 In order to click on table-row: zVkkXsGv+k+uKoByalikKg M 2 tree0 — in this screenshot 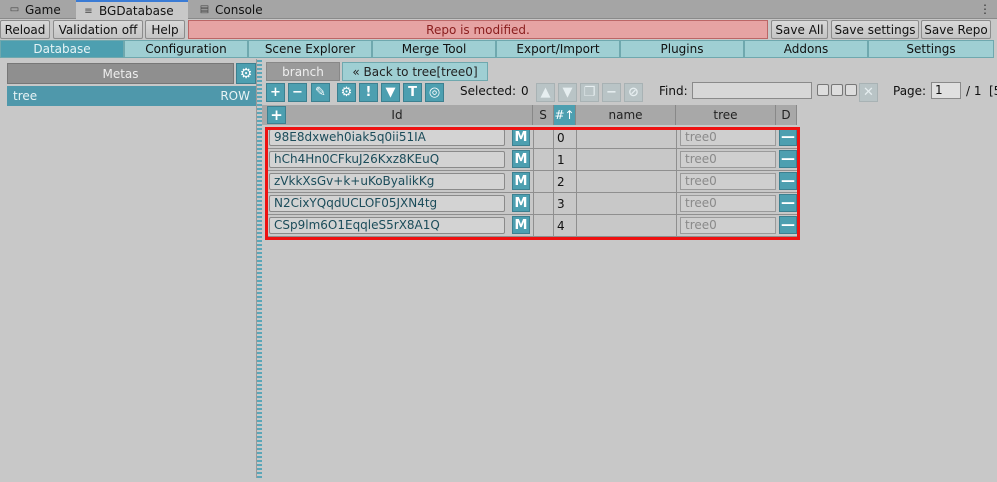, I will do `click(532, 182)`.